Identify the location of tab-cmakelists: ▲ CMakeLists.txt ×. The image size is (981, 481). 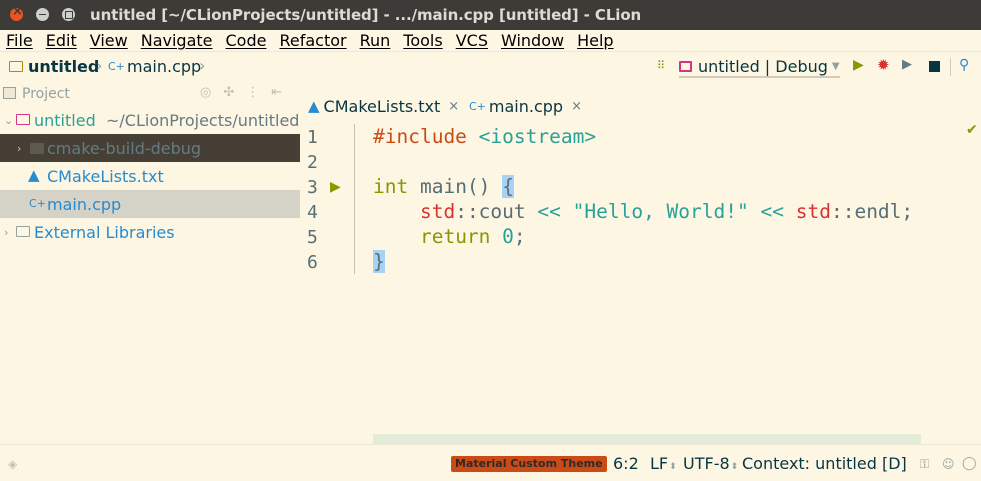
(383, 106).